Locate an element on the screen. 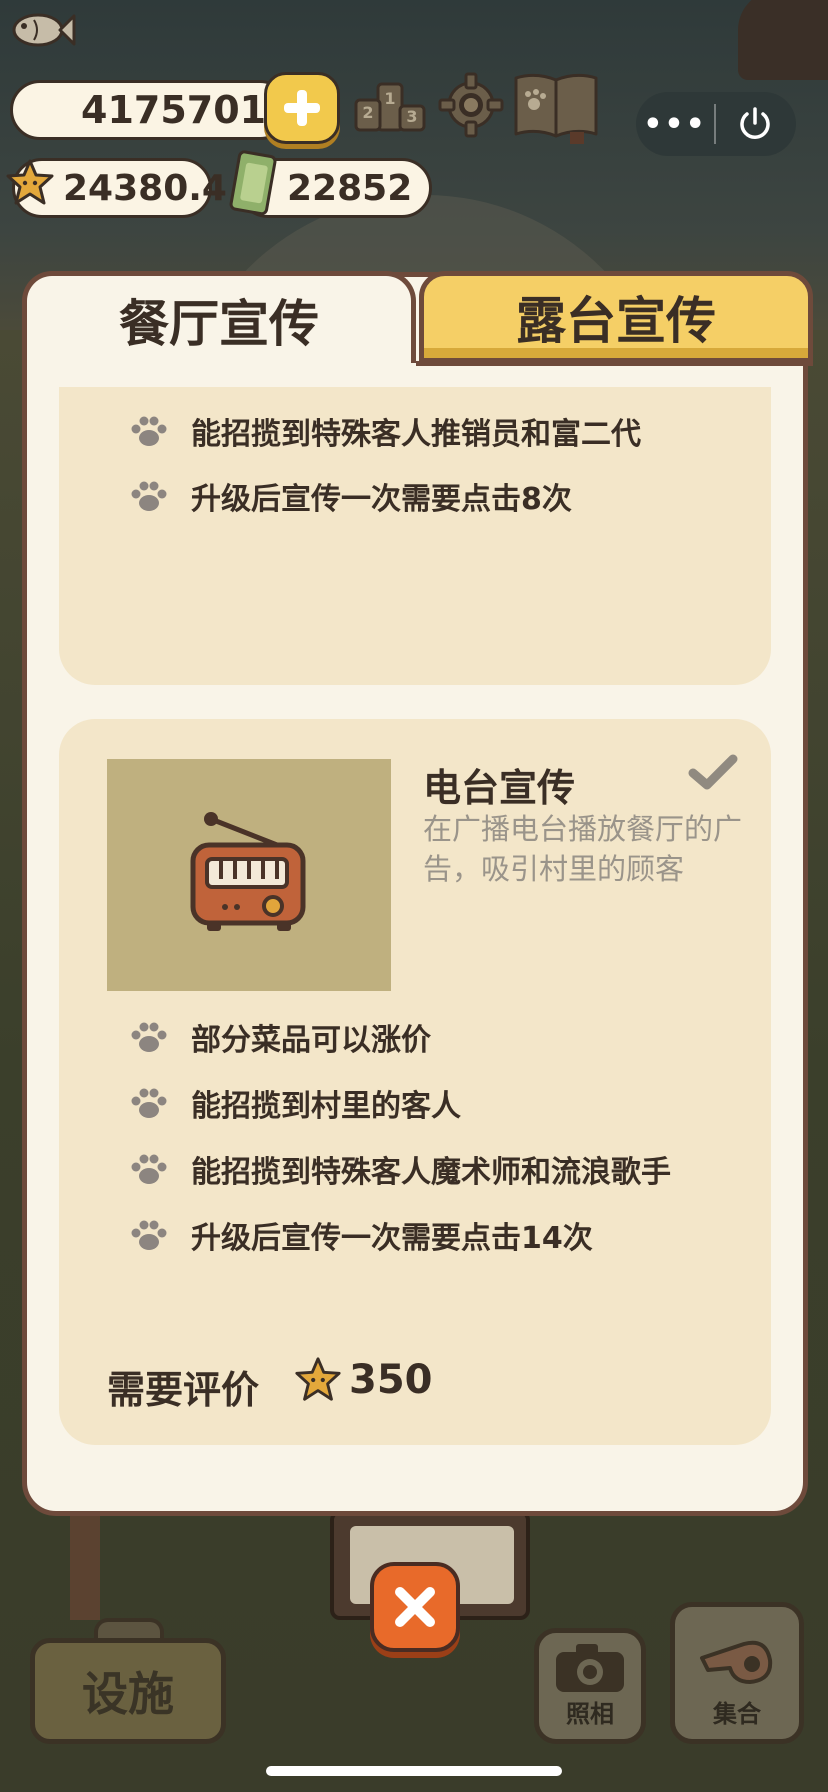 The height and width of the screenshot is (1792, 828). close-button is located at coordinates (415, 1607).